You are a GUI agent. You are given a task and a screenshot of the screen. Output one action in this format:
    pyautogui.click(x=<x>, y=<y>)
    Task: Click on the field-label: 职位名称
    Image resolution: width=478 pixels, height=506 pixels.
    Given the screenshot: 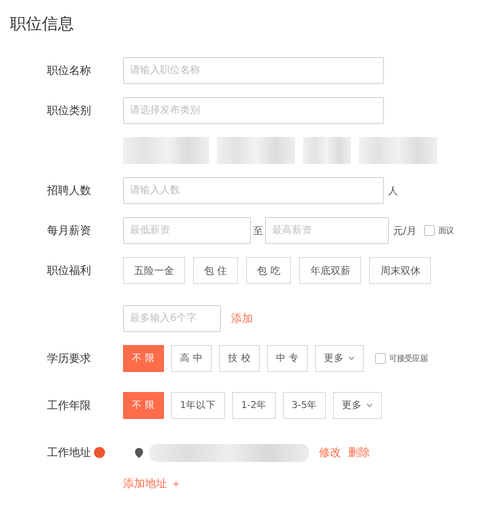 What is the action you would take?
    pyautogui.click(x=69, y=70)
    